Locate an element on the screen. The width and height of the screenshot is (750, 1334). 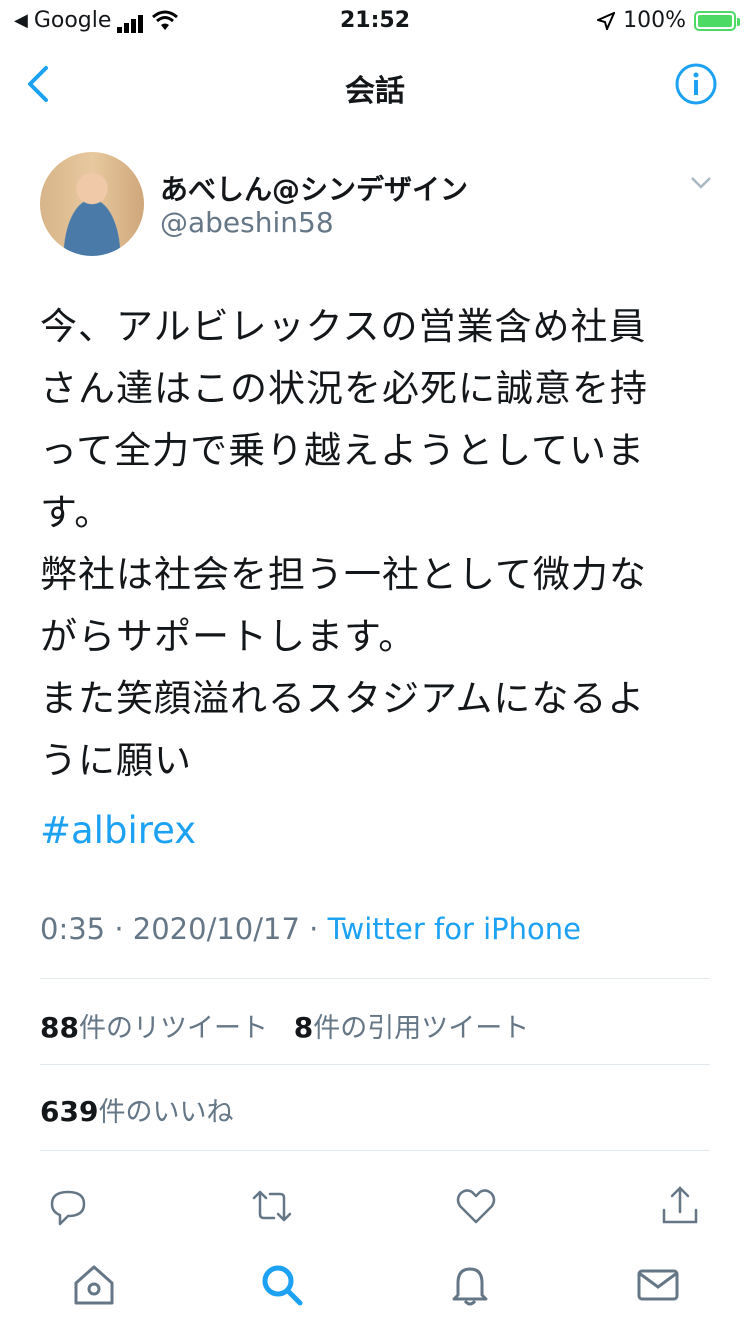
navigation-bar: 会話 is located at coordinates (375, 85).